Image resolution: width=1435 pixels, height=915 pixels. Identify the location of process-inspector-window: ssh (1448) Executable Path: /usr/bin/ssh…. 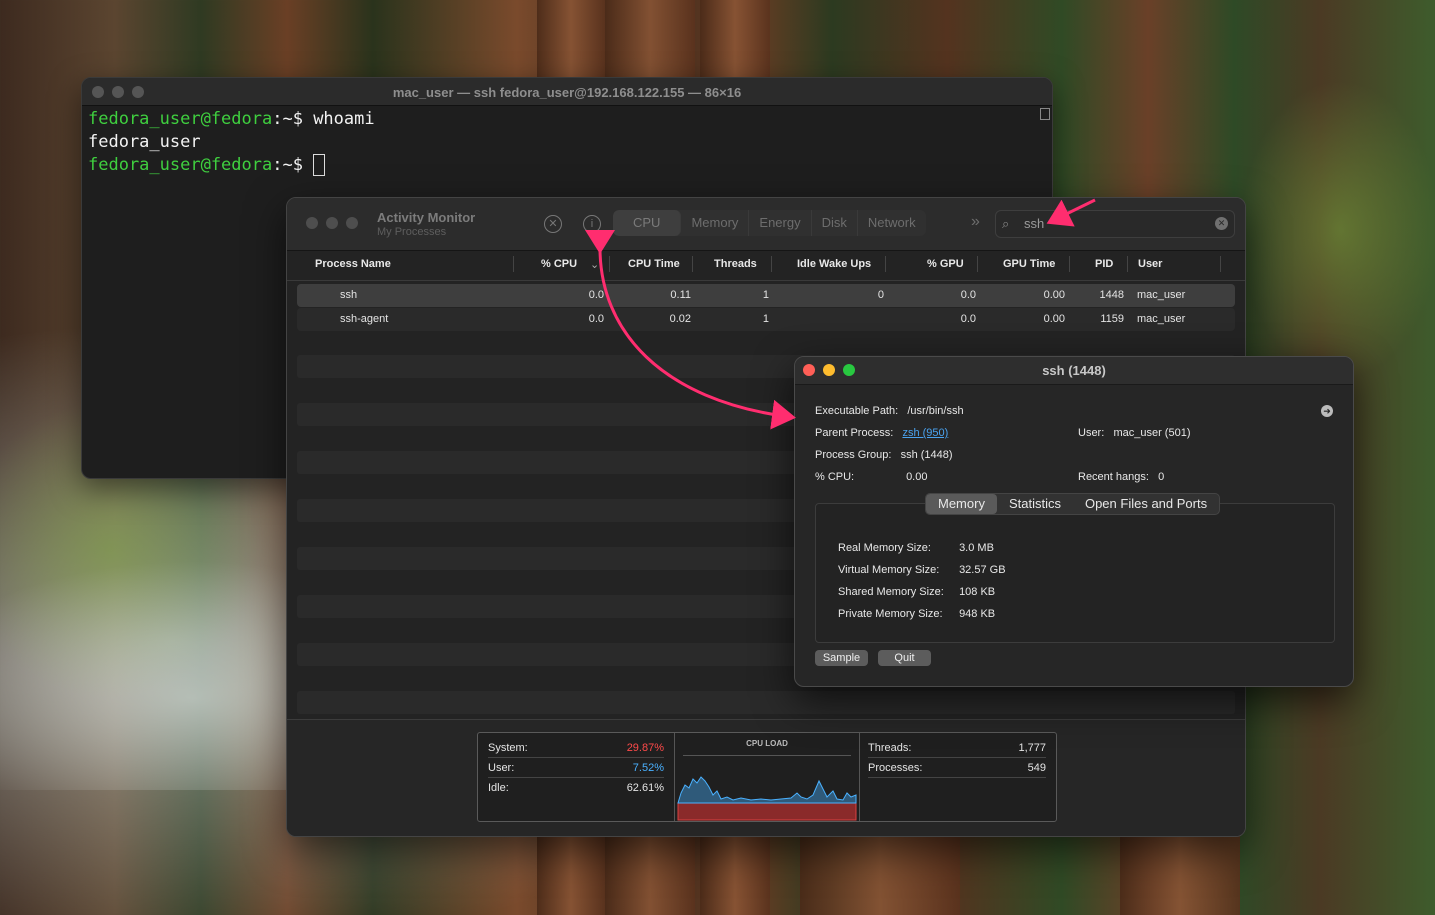
(1074, 521).